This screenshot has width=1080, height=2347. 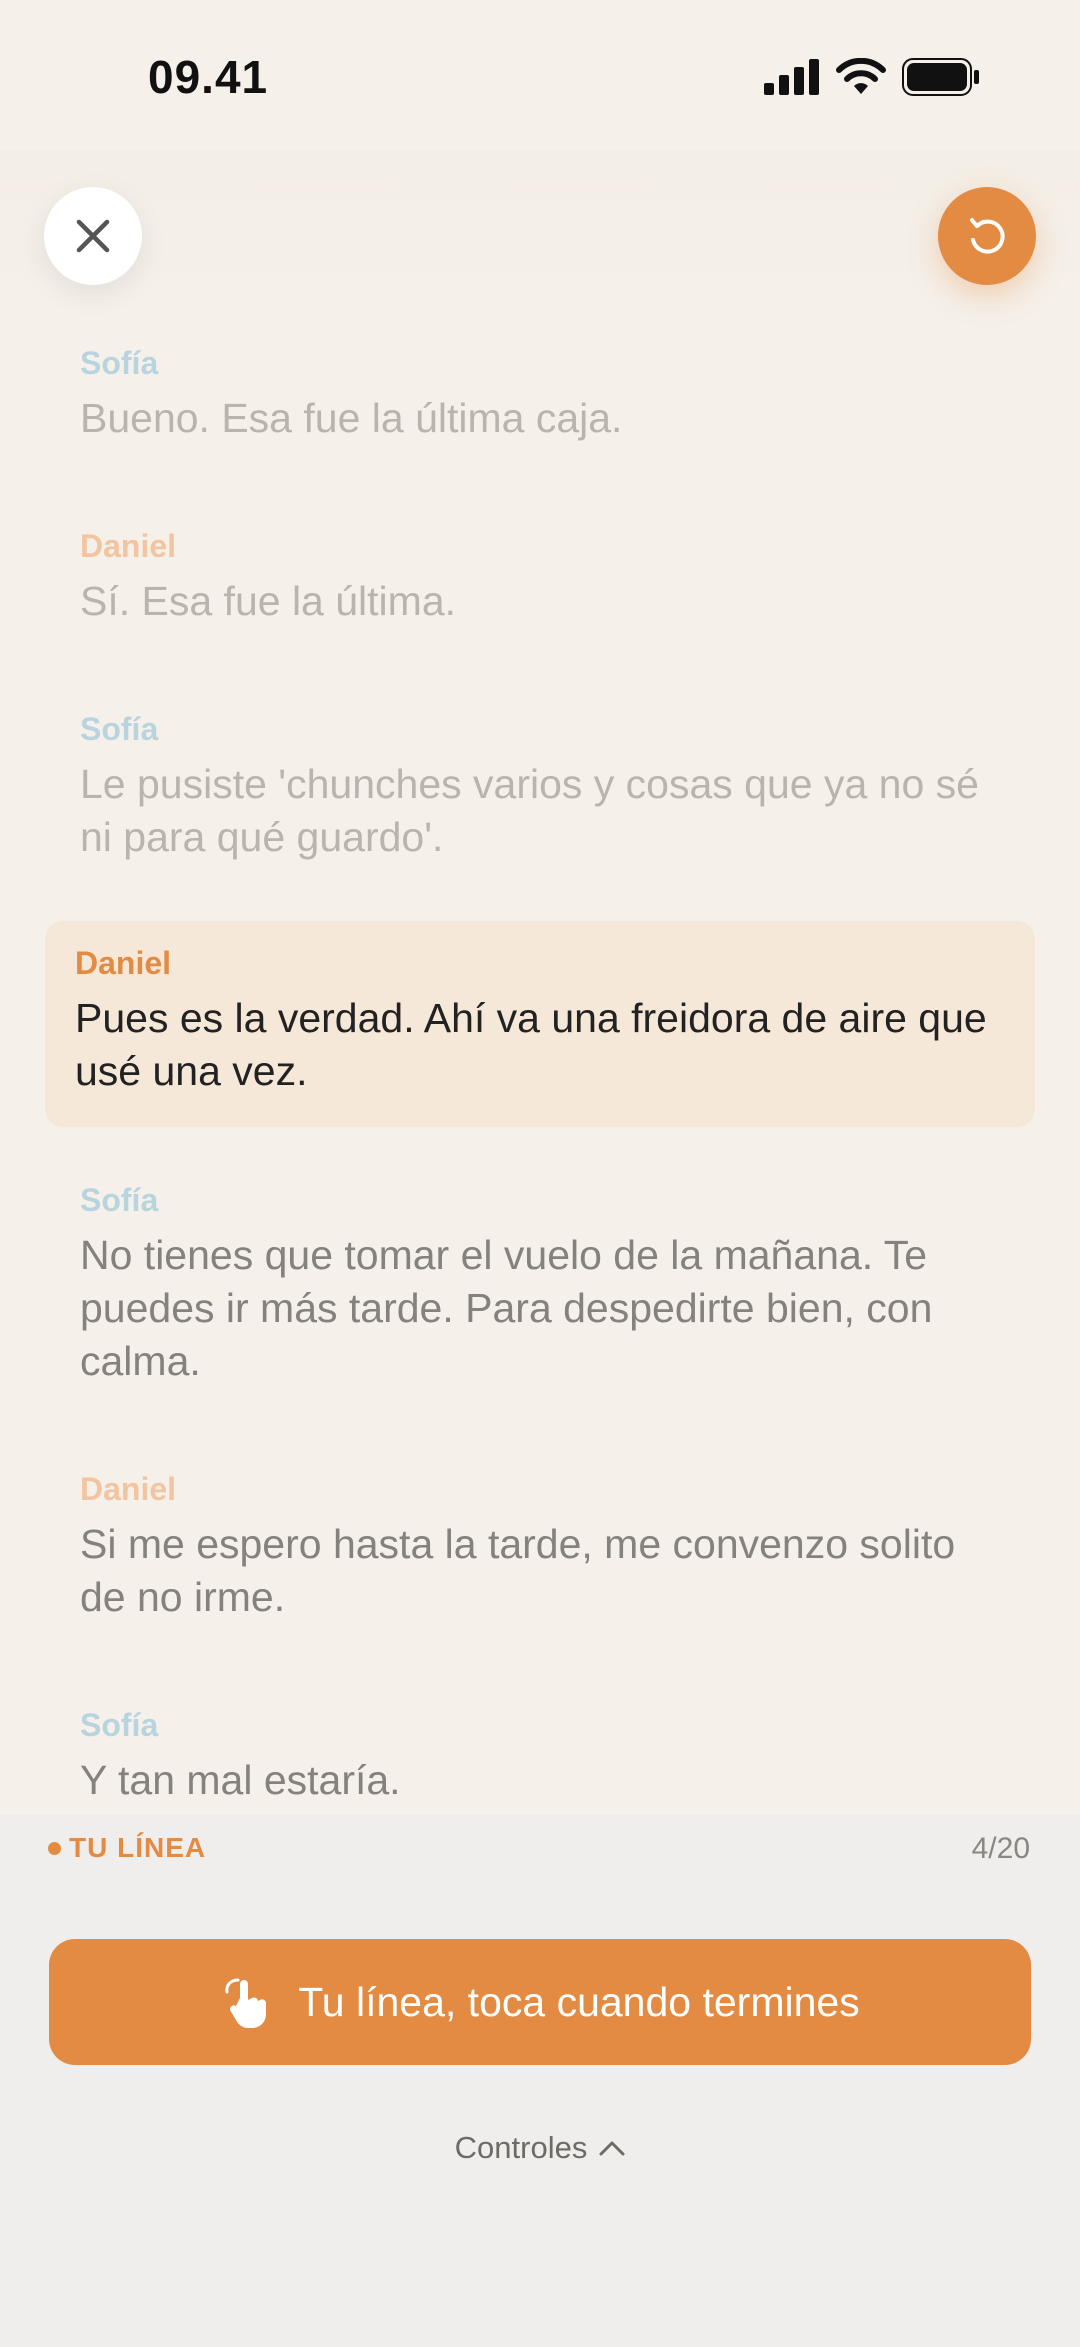 I want to click on script-line: Sofía Bueno. Esa fue la última caja., so click(x=545, y=395).